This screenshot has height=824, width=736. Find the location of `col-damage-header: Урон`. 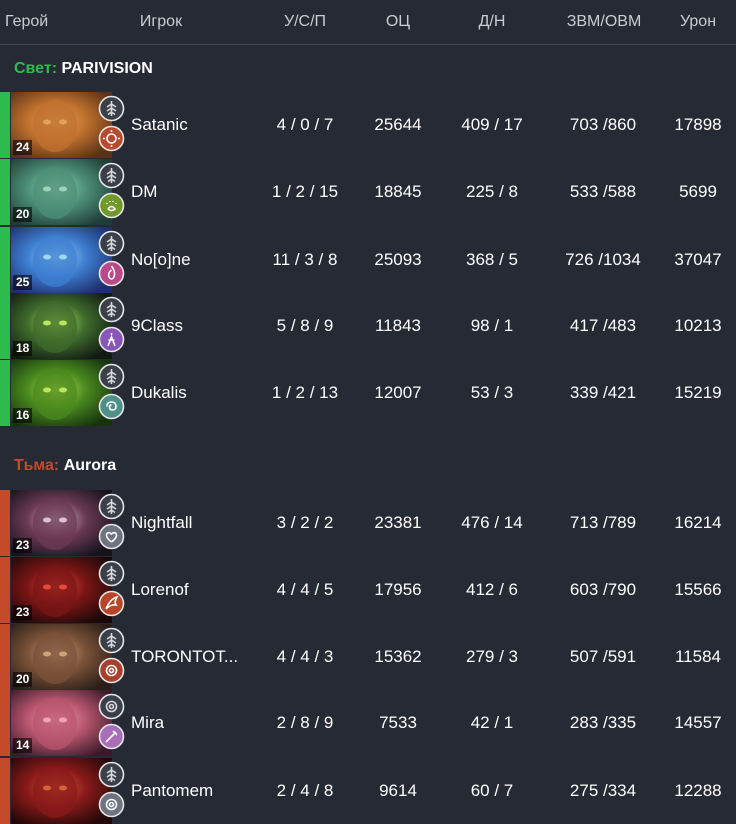

col-damage-header: Урон is located at coordinates (698, 22).